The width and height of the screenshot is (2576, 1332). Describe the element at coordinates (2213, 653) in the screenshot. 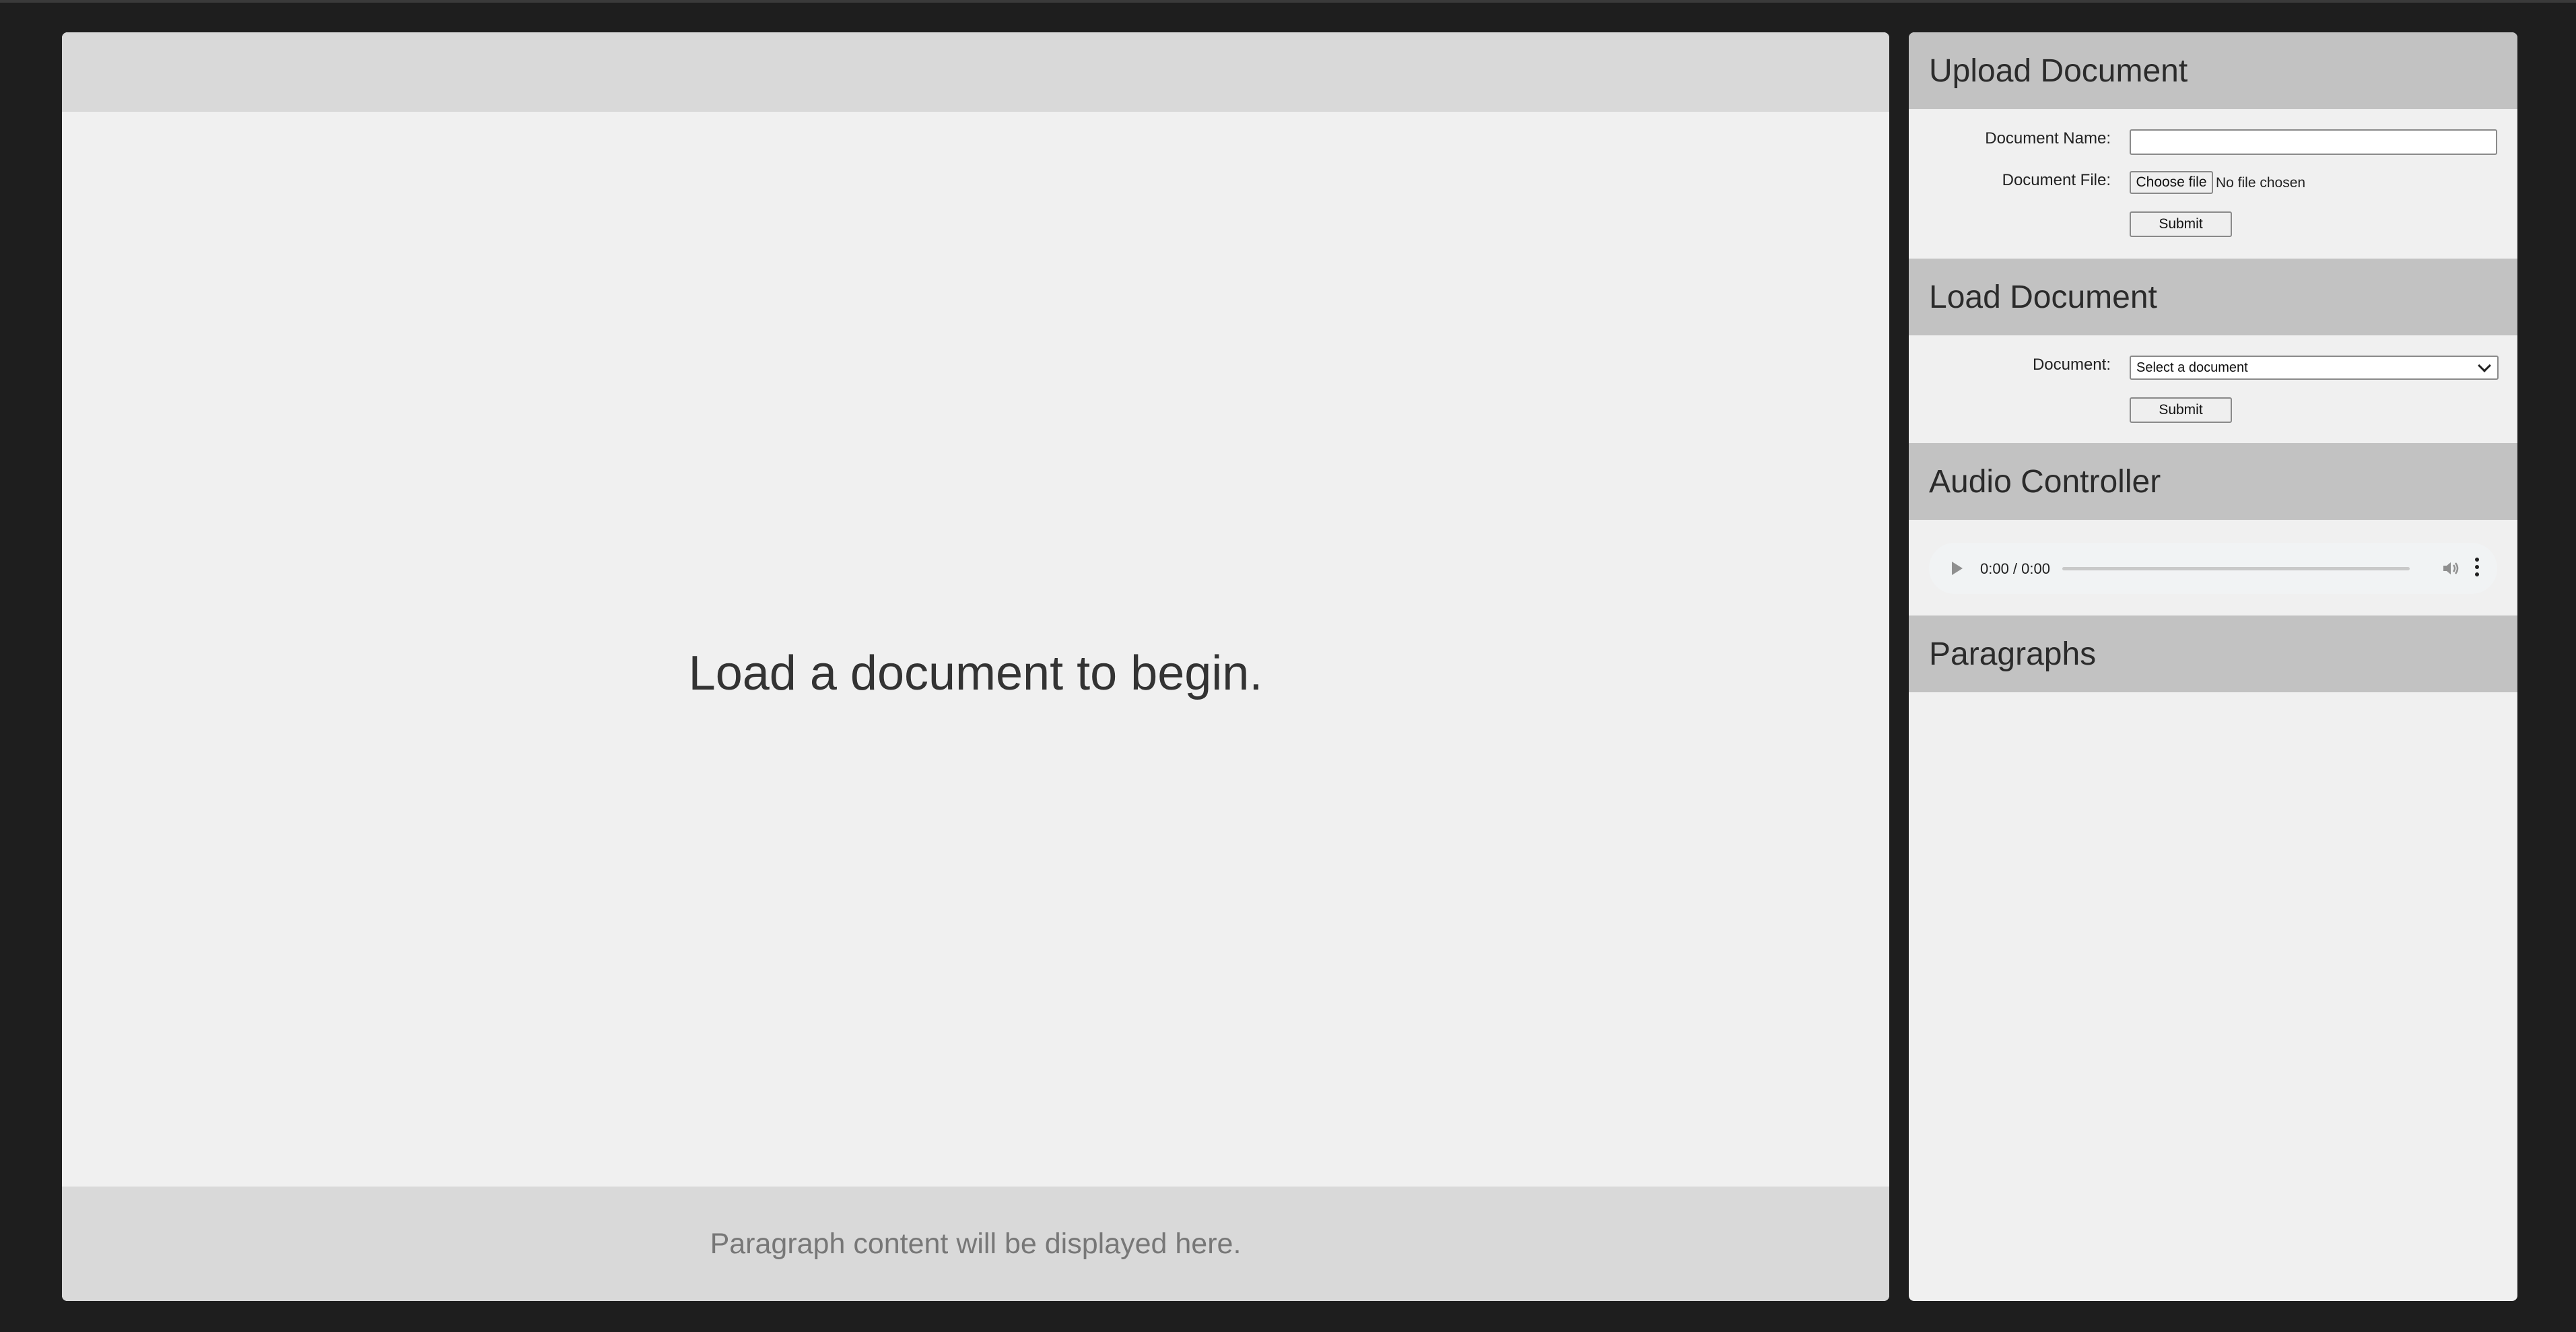

I see `paragraphs-section-header: Paragraphs` at that location.